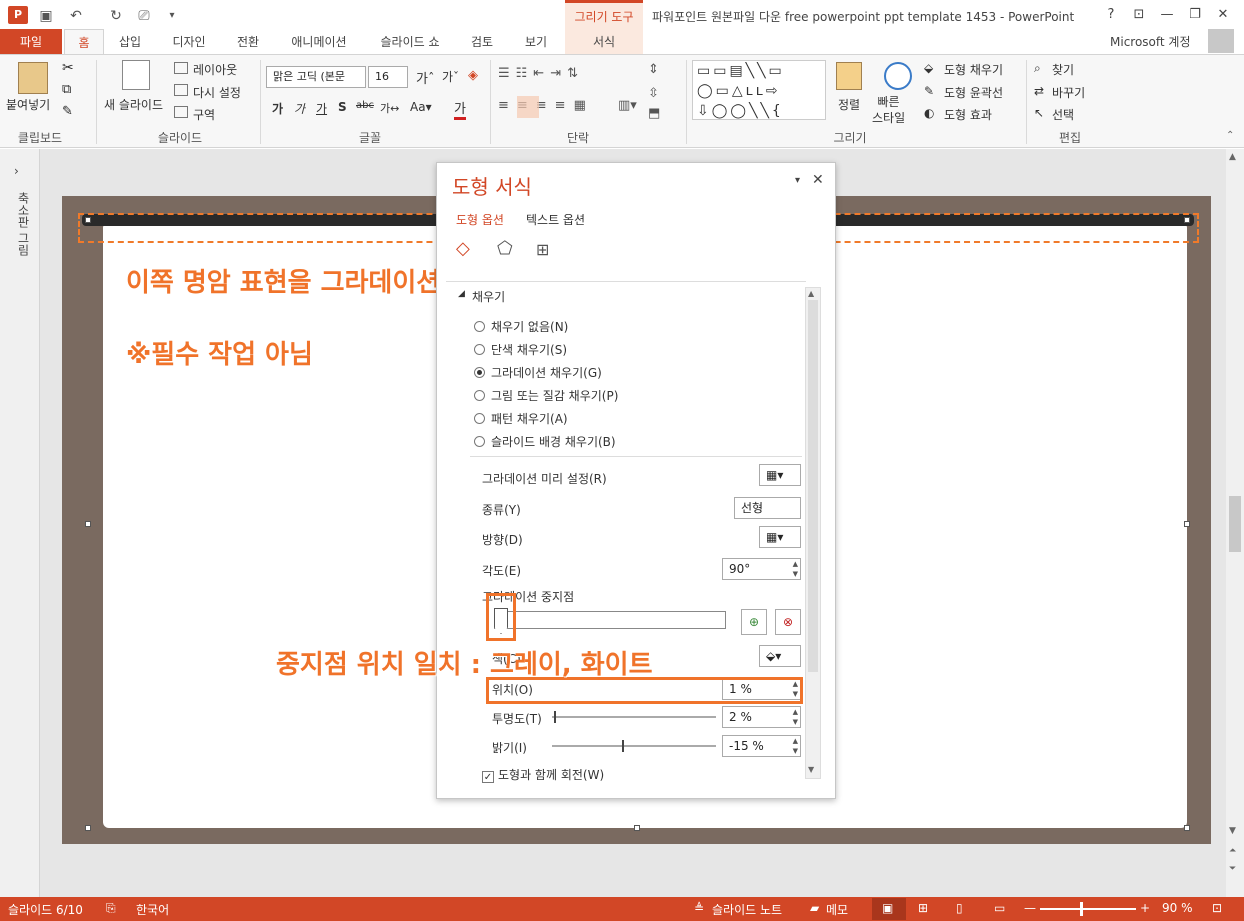  Describe the element at coordinates (928, 68) in the screenshot. I see `shape-fill-icon: ⬙` at that location.